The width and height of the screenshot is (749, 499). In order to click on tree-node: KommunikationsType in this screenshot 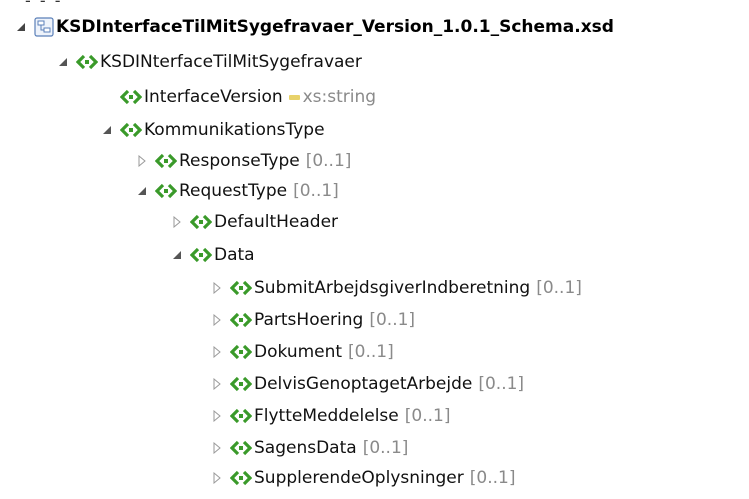, I will do `click(212, 130)`.